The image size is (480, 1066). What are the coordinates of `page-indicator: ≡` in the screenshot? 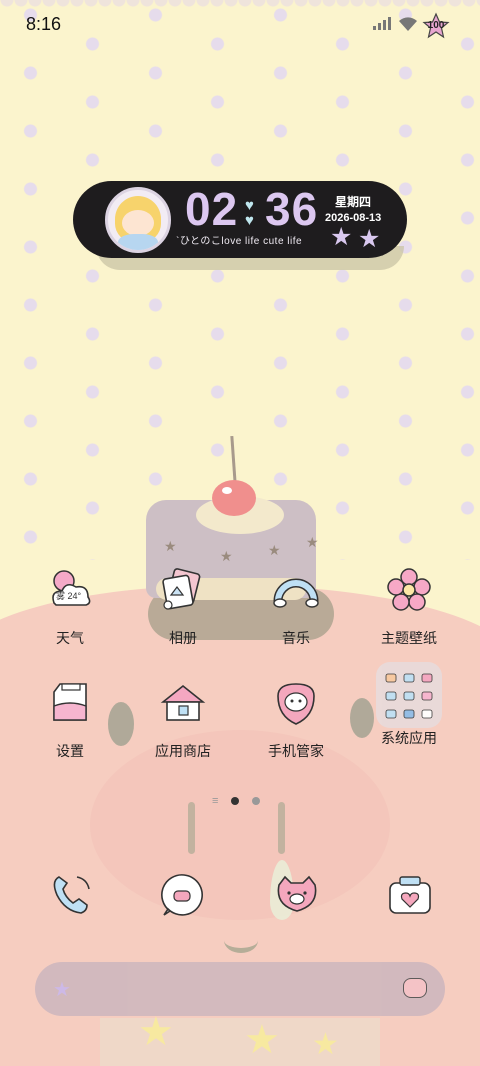 It's located at (236, 801).